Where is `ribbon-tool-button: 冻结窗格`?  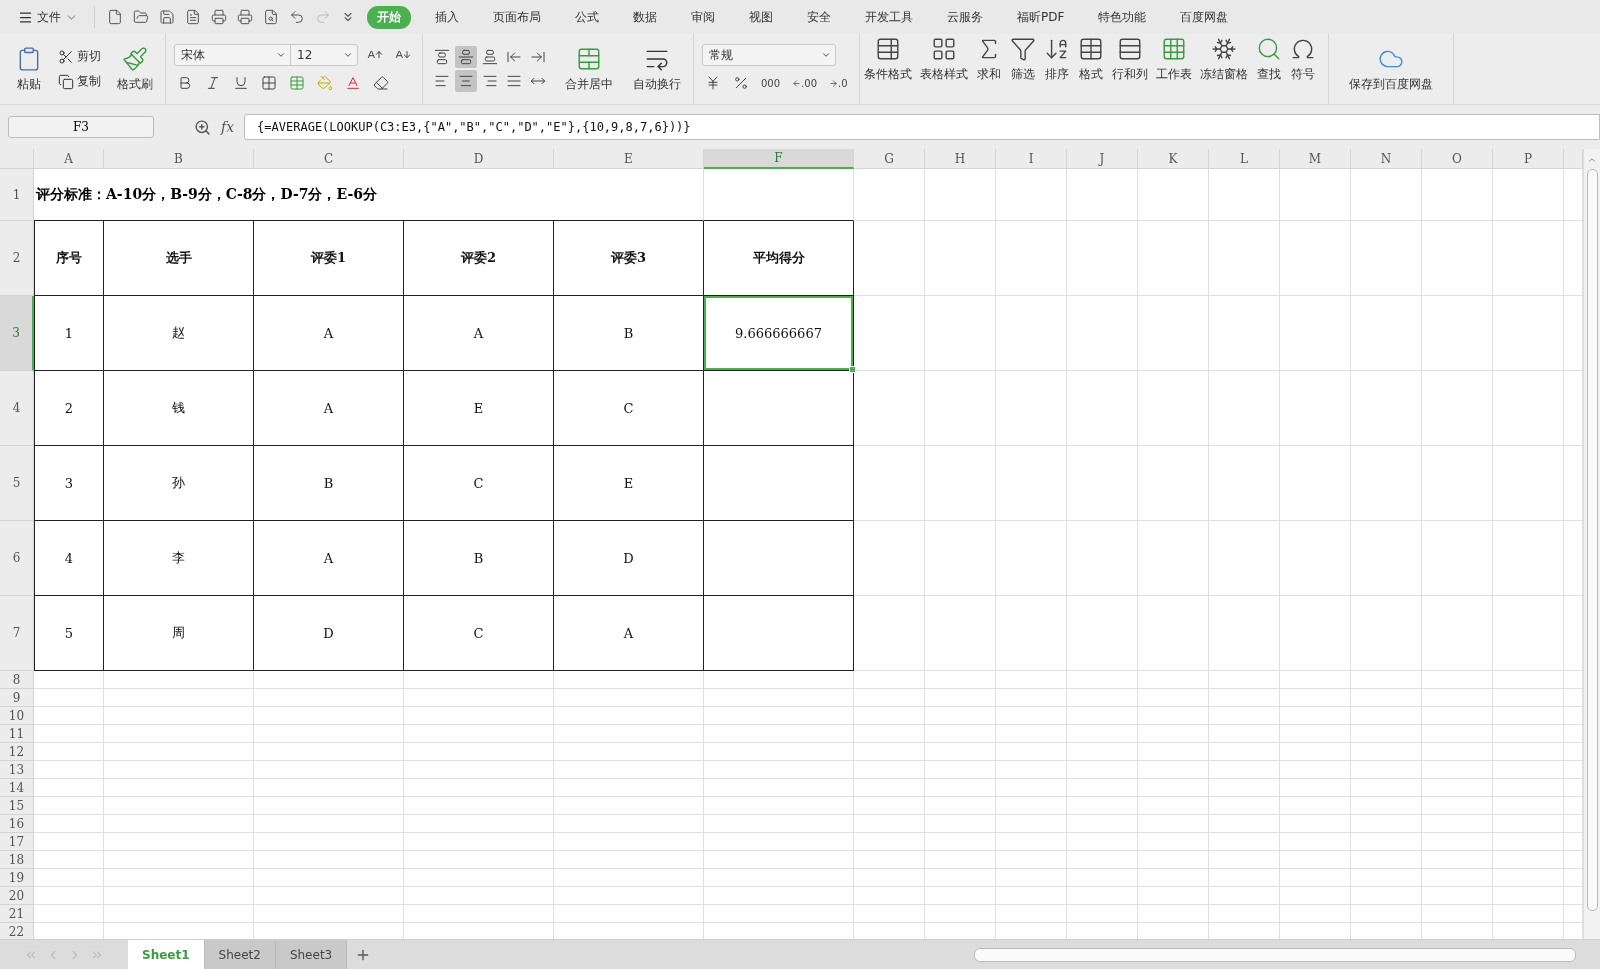 ribbon-tool-button: 冻结窗格 is located at coordinates (1223, 69).